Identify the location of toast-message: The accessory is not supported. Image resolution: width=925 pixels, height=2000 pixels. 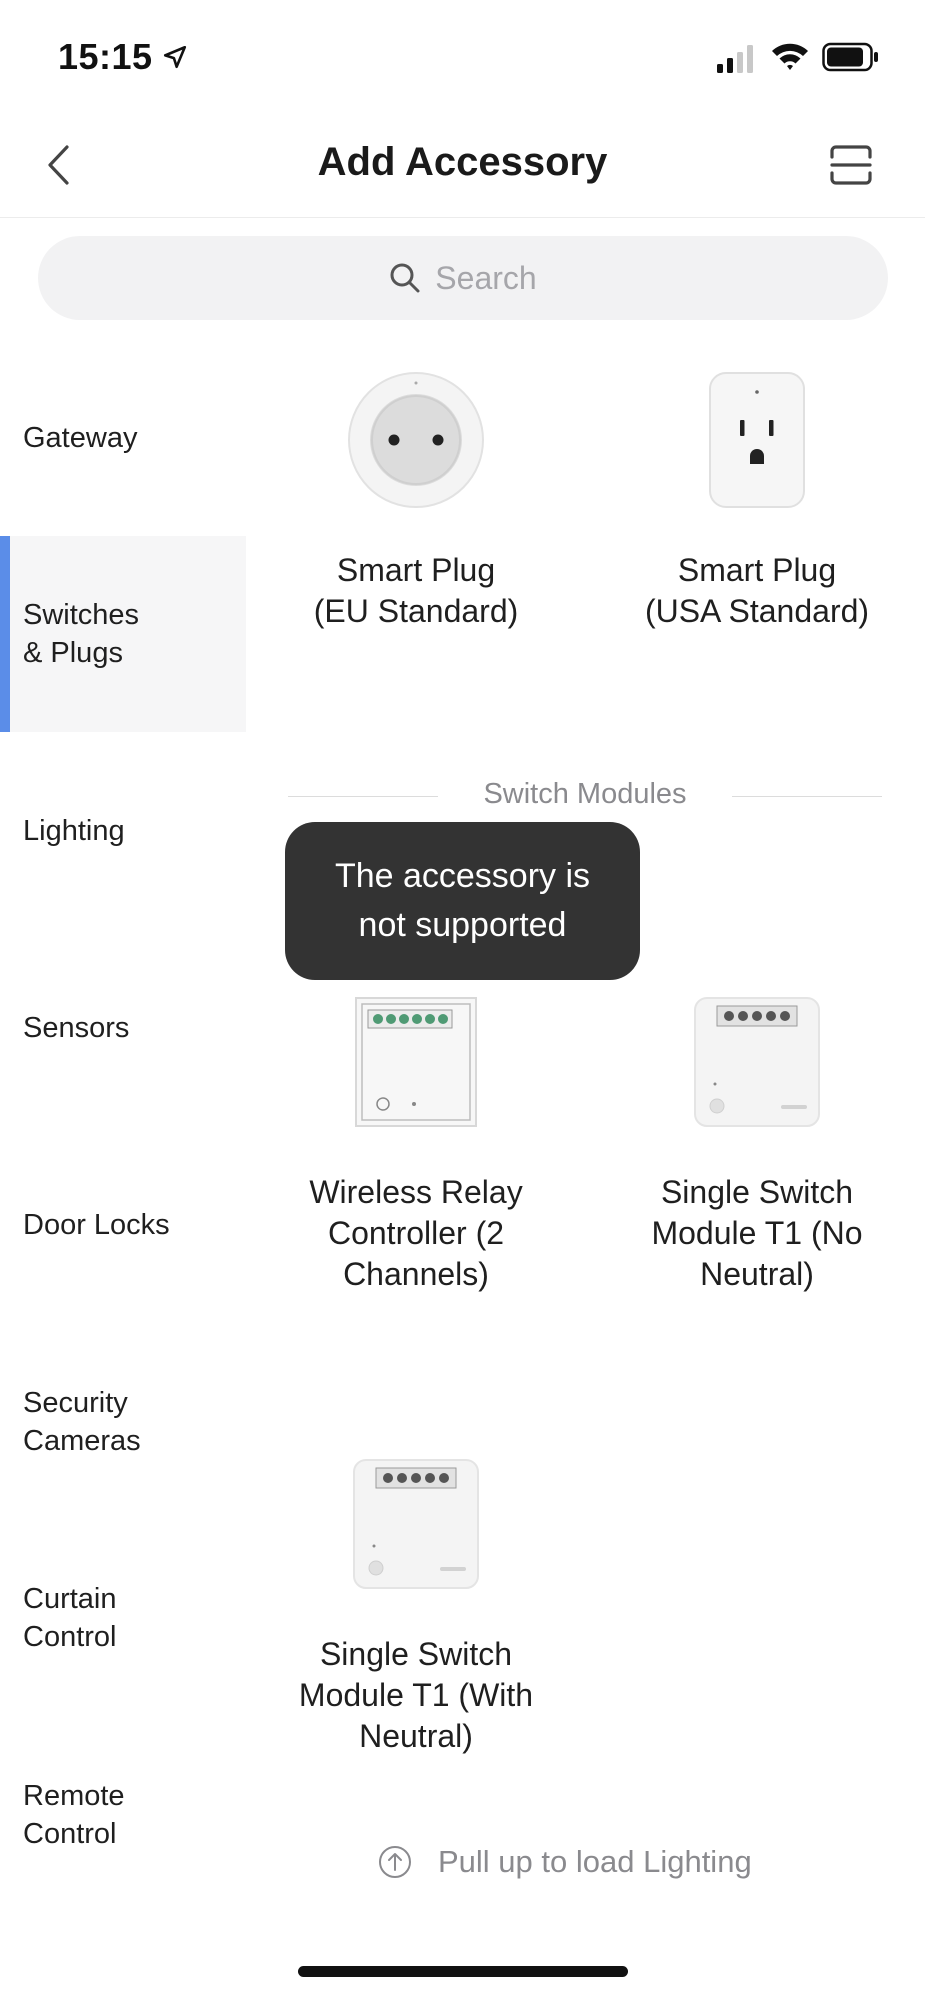
(462, 901).